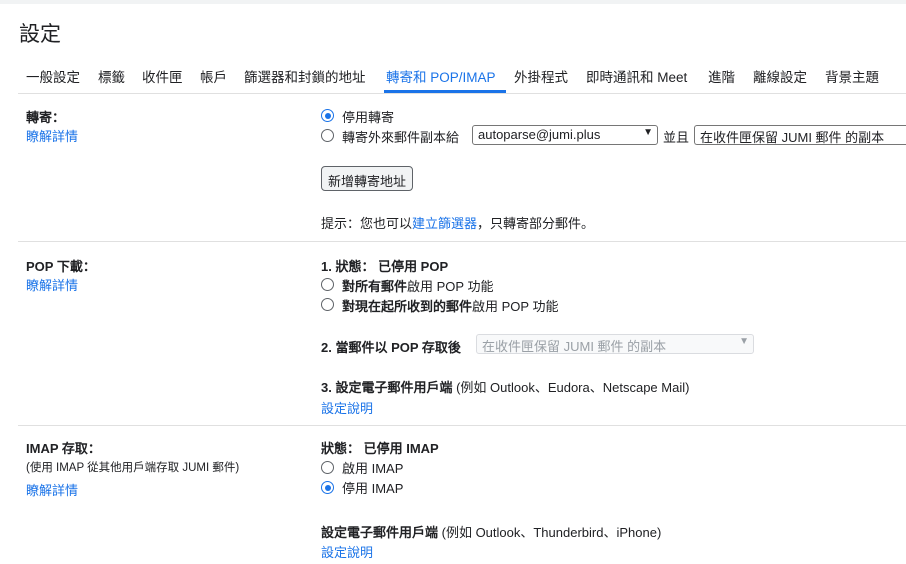 The height and width of the screenshot is (564, 906). I want to click on imap-learn-more-link: 瞭解詳情, so click(52, 489).